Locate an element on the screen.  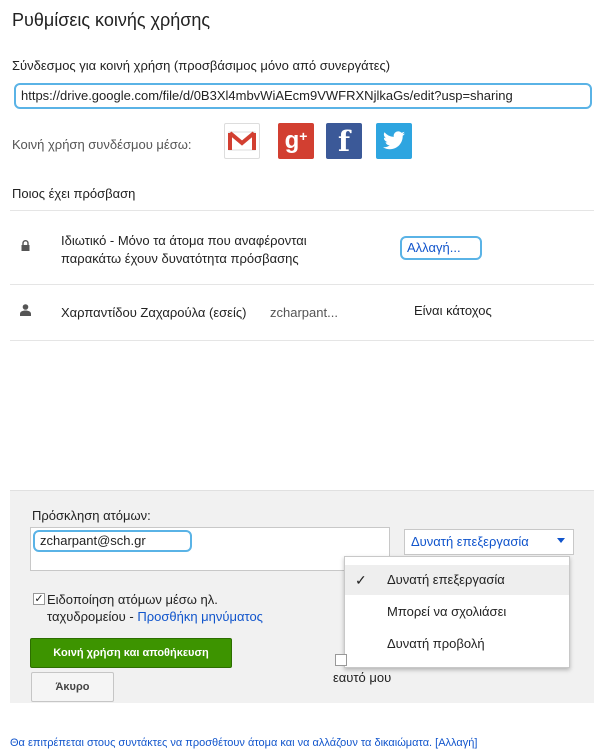
menu-item-label: Δυνατή επεξεργασία is located at coordinates (446, 579).